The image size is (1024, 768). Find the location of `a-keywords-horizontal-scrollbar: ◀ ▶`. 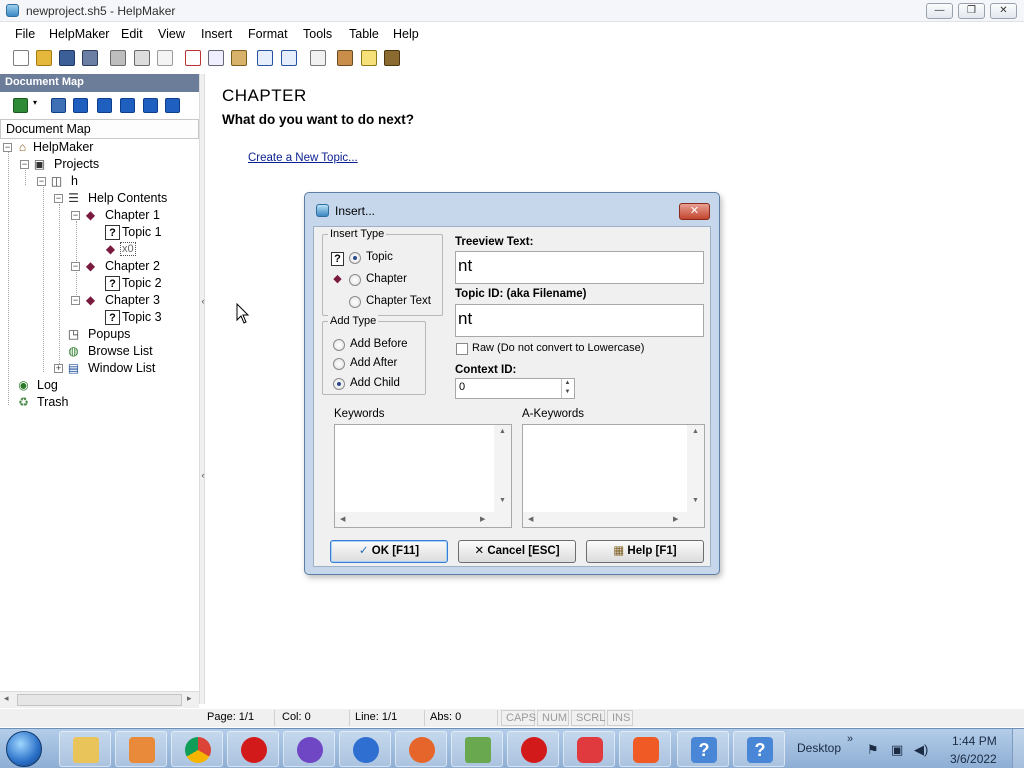

a-keywords-horizontal-scrollbar: ◀ ▶ is located at coordinates (613, 519).